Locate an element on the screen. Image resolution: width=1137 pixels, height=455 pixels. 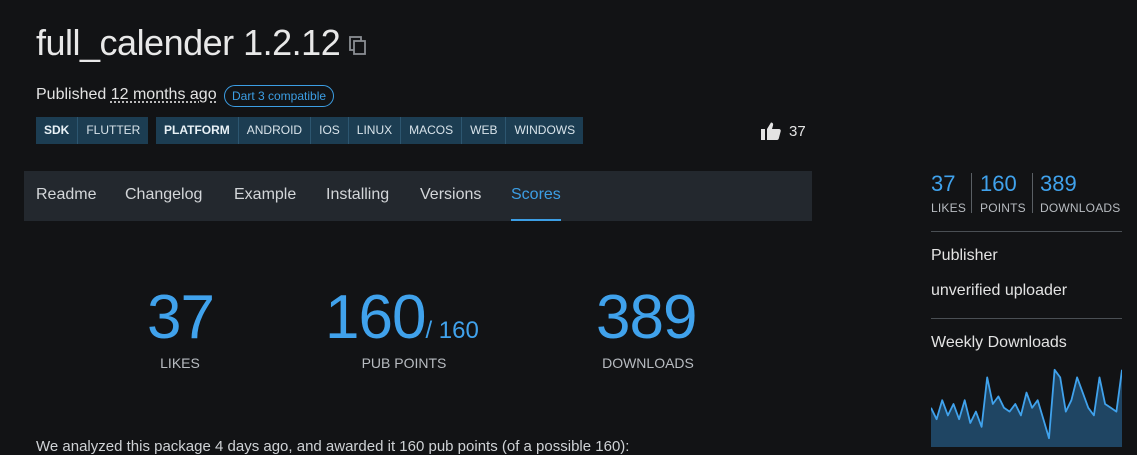
tag-windows: WINDOWS is located at coordinates (544, 130).